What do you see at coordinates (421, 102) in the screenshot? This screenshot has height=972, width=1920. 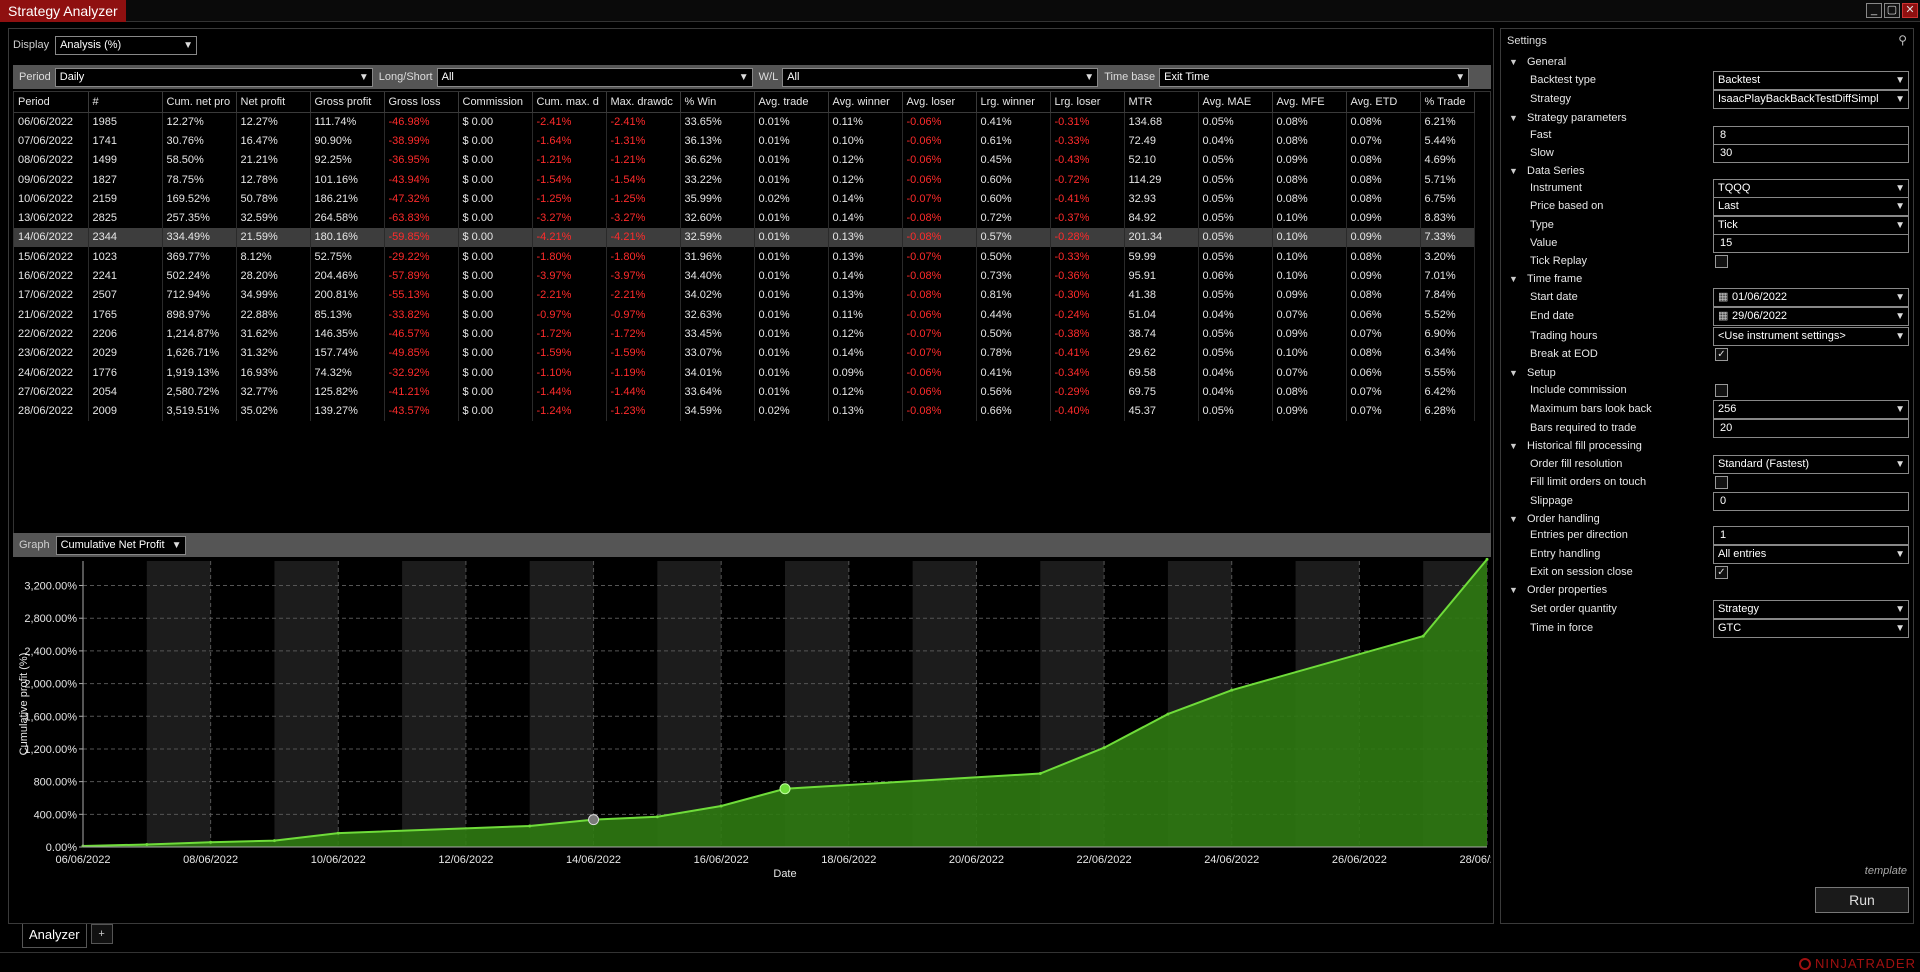 I see `column-header: Gross loss` at bounding box center [421, 102].